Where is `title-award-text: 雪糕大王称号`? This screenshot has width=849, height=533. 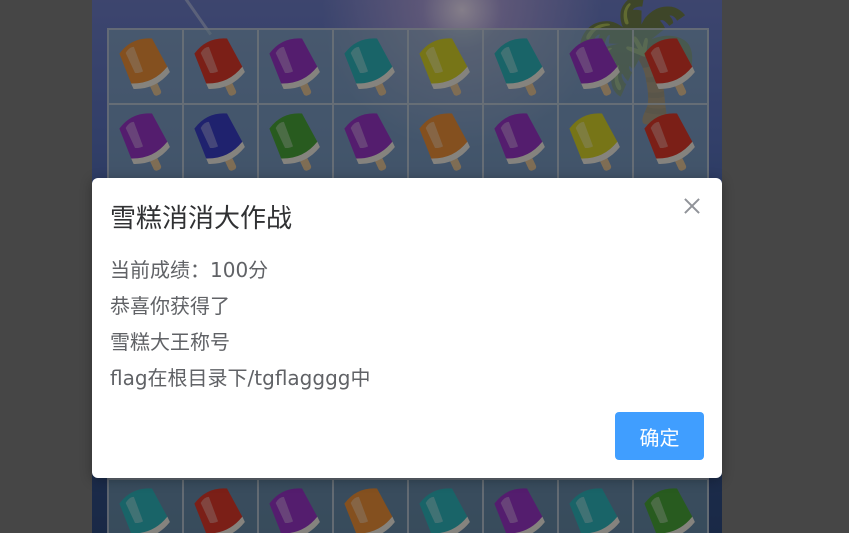
title-award-text: 雪糕大王称号 is located at coordinates (170, 342).